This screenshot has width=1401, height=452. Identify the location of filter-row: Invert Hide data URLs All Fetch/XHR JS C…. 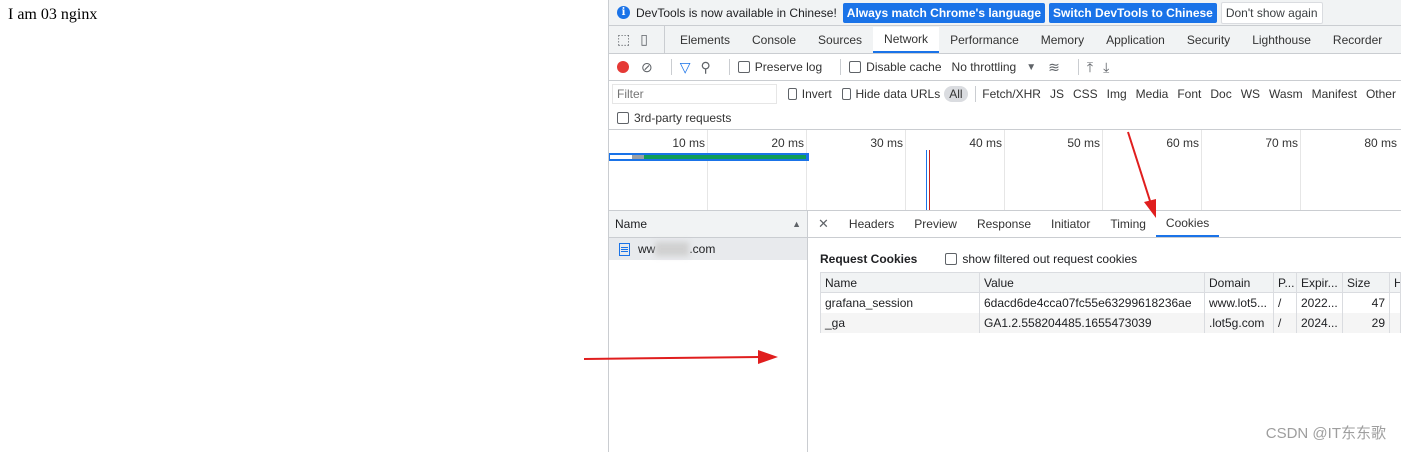
(1005, 94).